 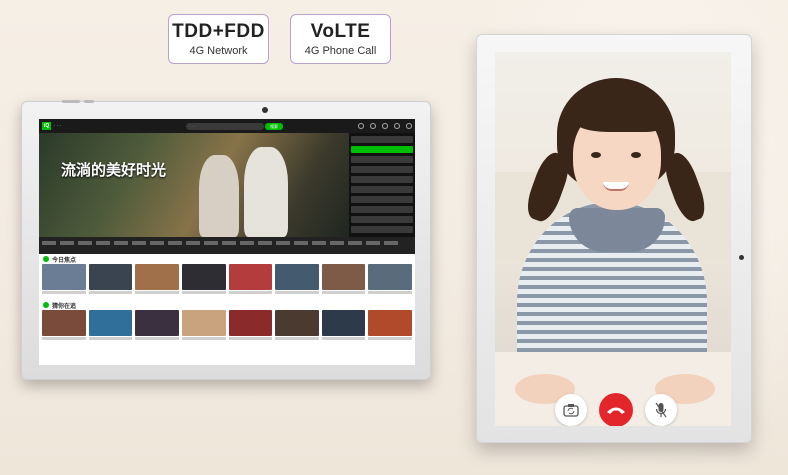 I want to click on section-title: 今日焦点, so click(x=64, y=260).